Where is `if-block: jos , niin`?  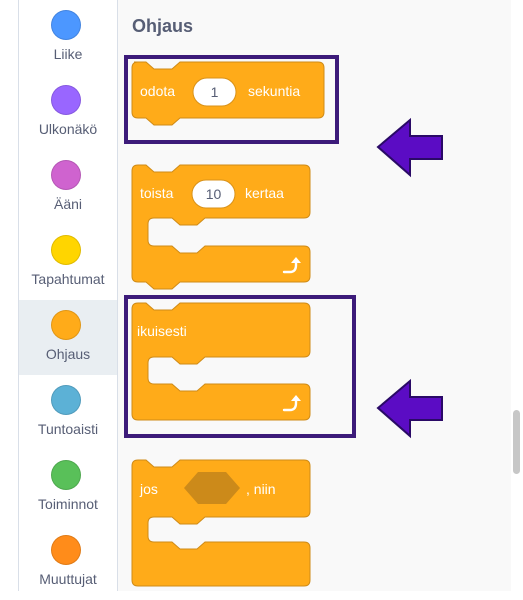 if-block: jos , niin is located at coordinates (221, 523).